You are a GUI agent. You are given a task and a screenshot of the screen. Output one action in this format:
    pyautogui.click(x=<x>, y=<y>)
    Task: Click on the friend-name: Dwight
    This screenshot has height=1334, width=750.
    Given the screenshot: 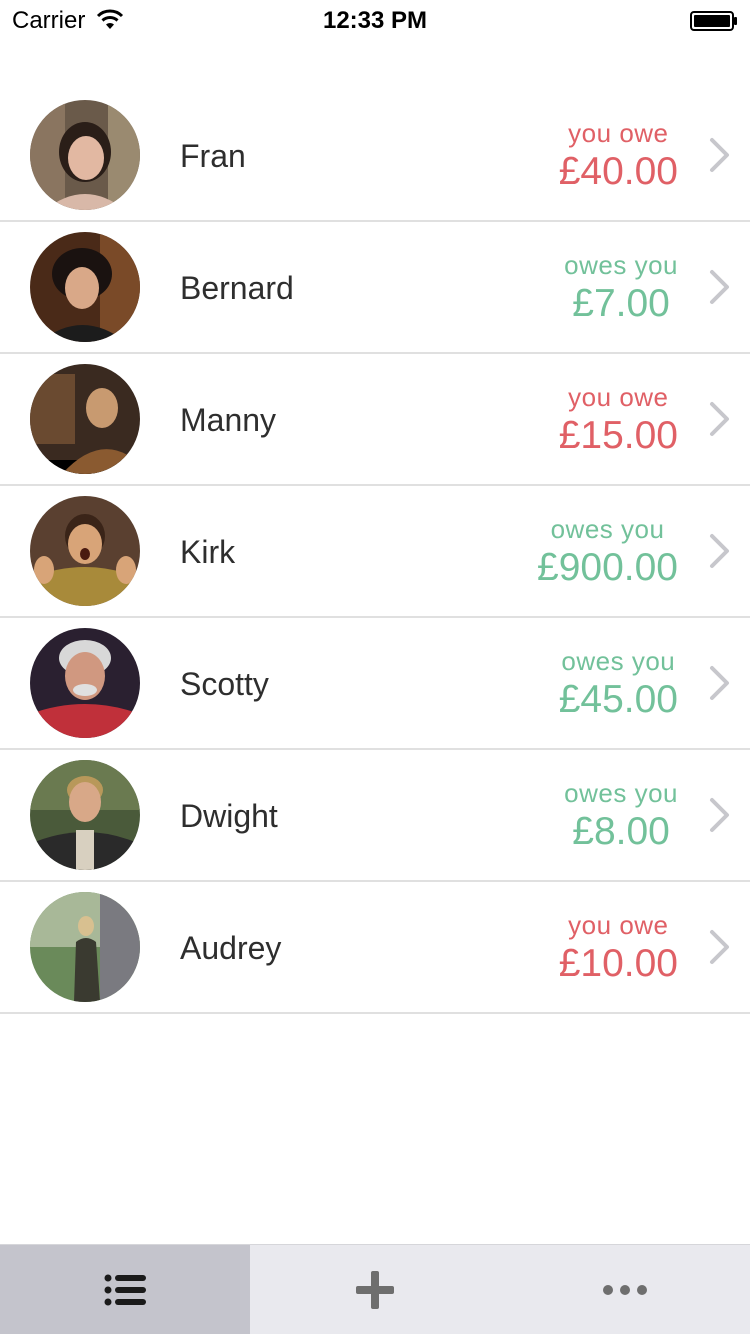 What is the action you would take?
    pyautogui.click(x=229, y=816)
    